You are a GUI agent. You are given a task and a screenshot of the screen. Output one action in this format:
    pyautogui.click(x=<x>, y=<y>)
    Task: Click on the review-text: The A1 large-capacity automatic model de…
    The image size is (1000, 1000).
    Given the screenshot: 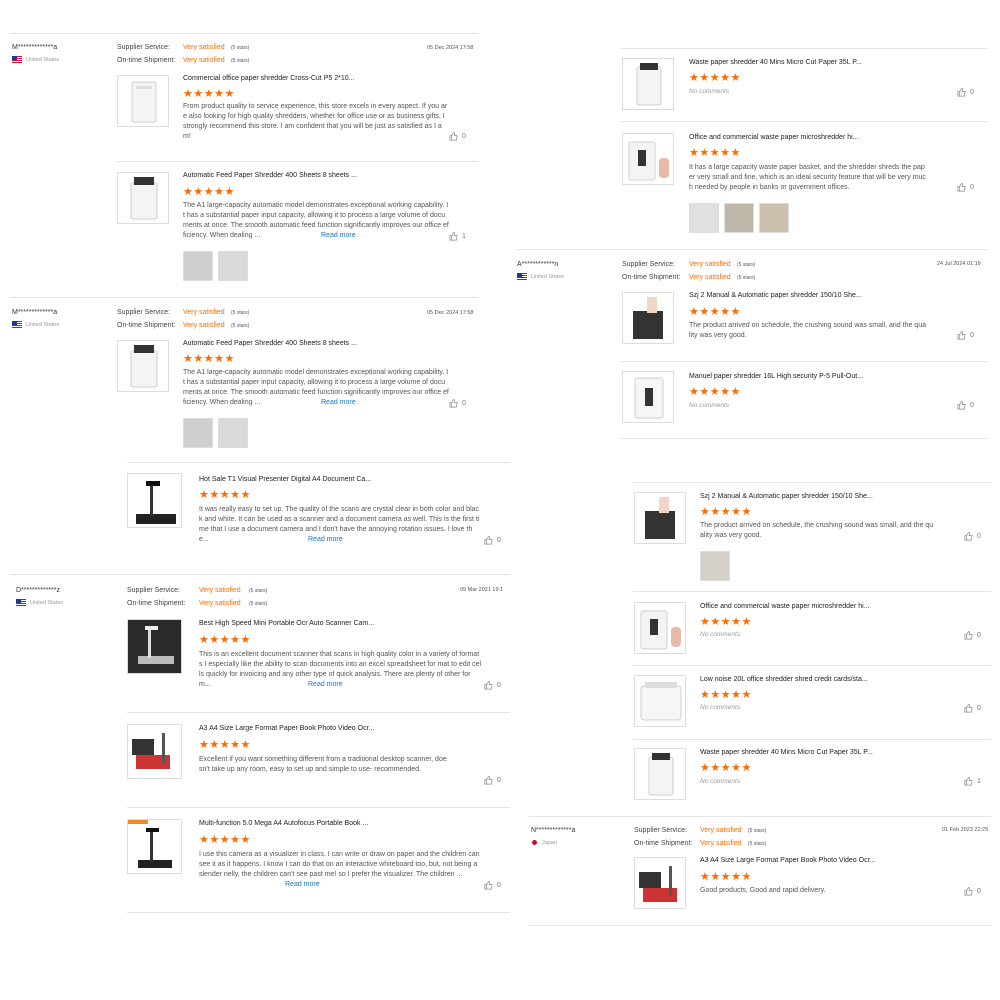 What is the action you would take?
    pyautogui.click(x=316, y=387)
    